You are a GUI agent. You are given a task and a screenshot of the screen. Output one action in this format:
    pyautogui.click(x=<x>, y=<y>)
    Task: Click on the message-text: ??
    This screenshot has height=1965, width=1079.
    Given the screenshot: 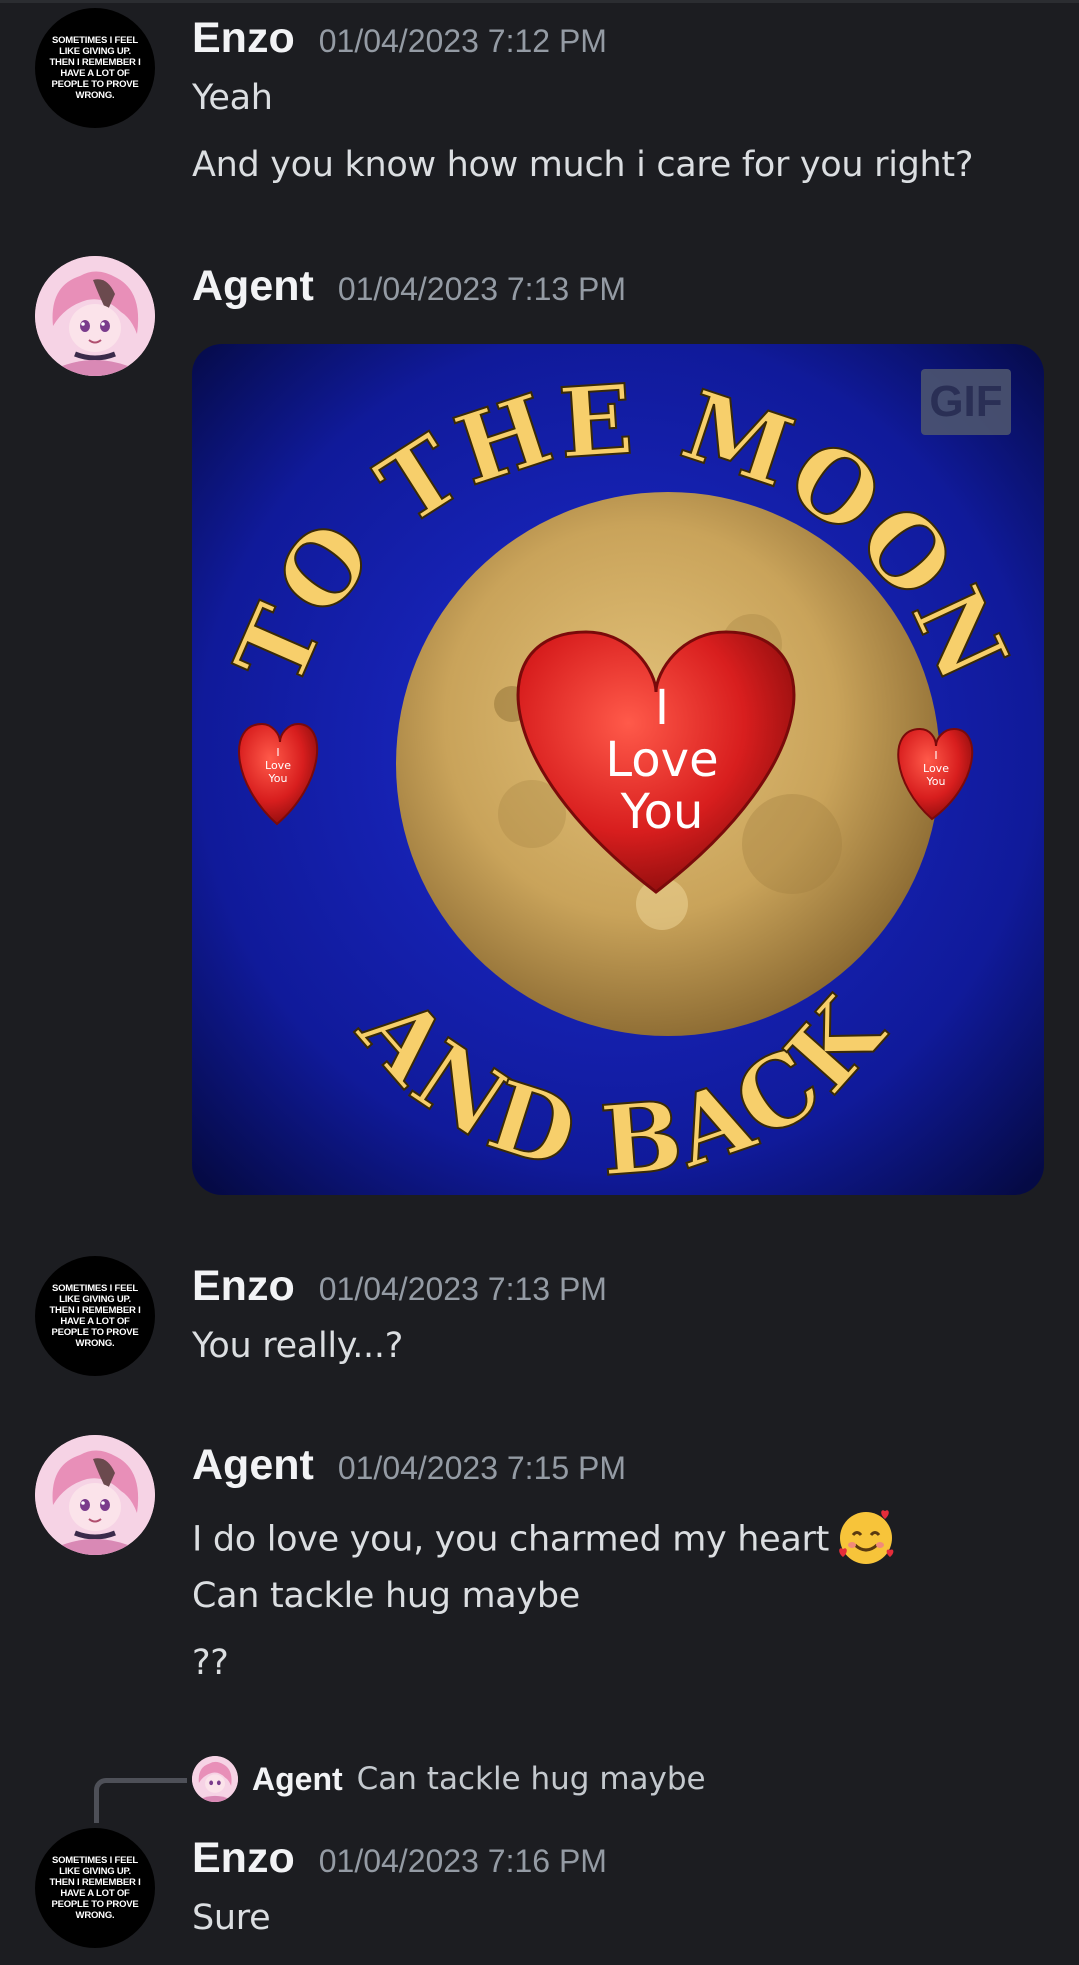 What is the action you would take?
    pyautogui.click(x=210, y=1663)
    